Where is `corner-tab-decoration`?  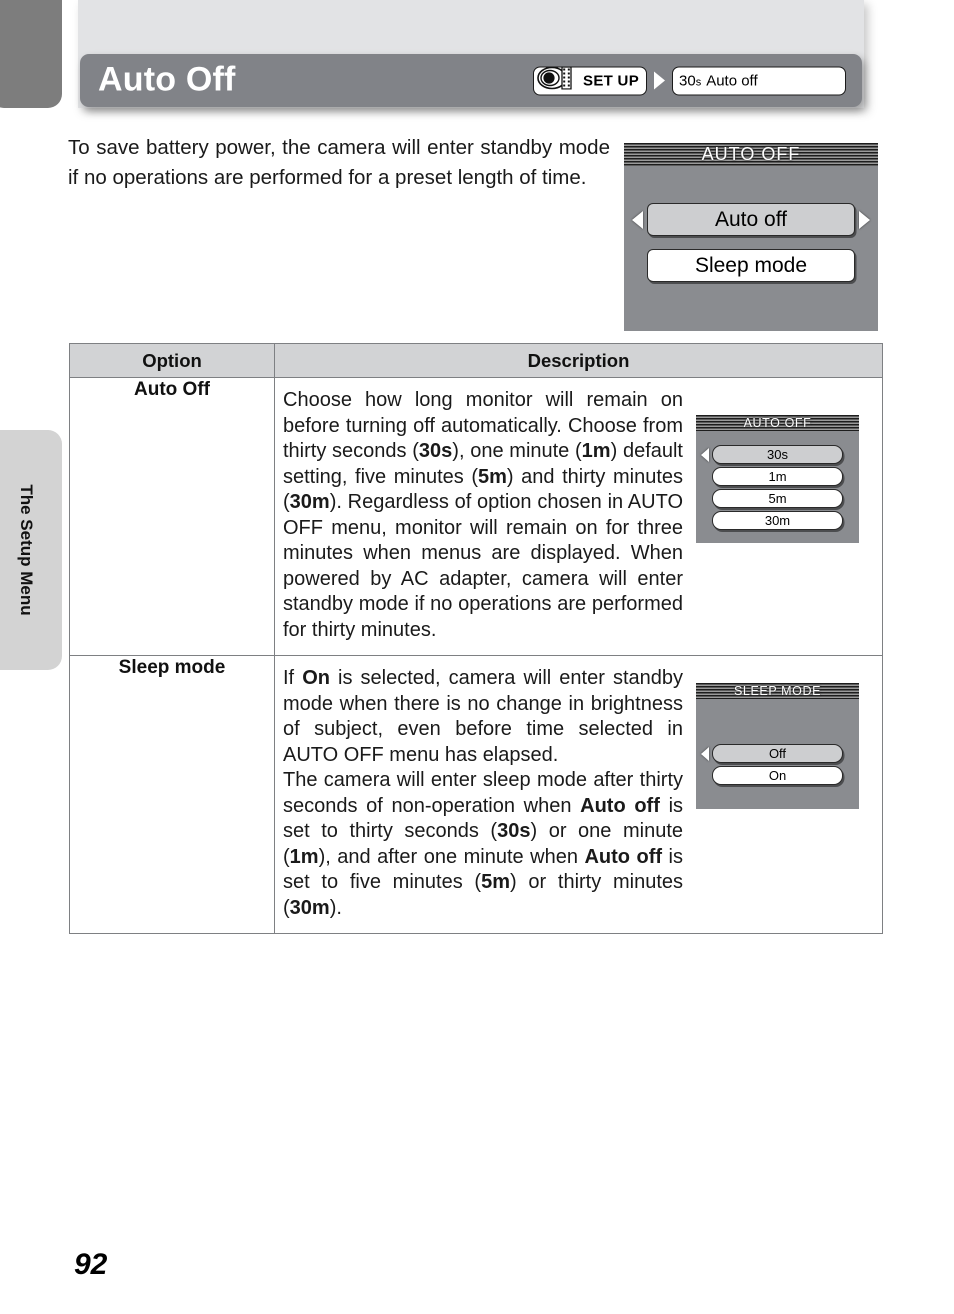 corner-tab-decoration is located at coordinates (31, 54).